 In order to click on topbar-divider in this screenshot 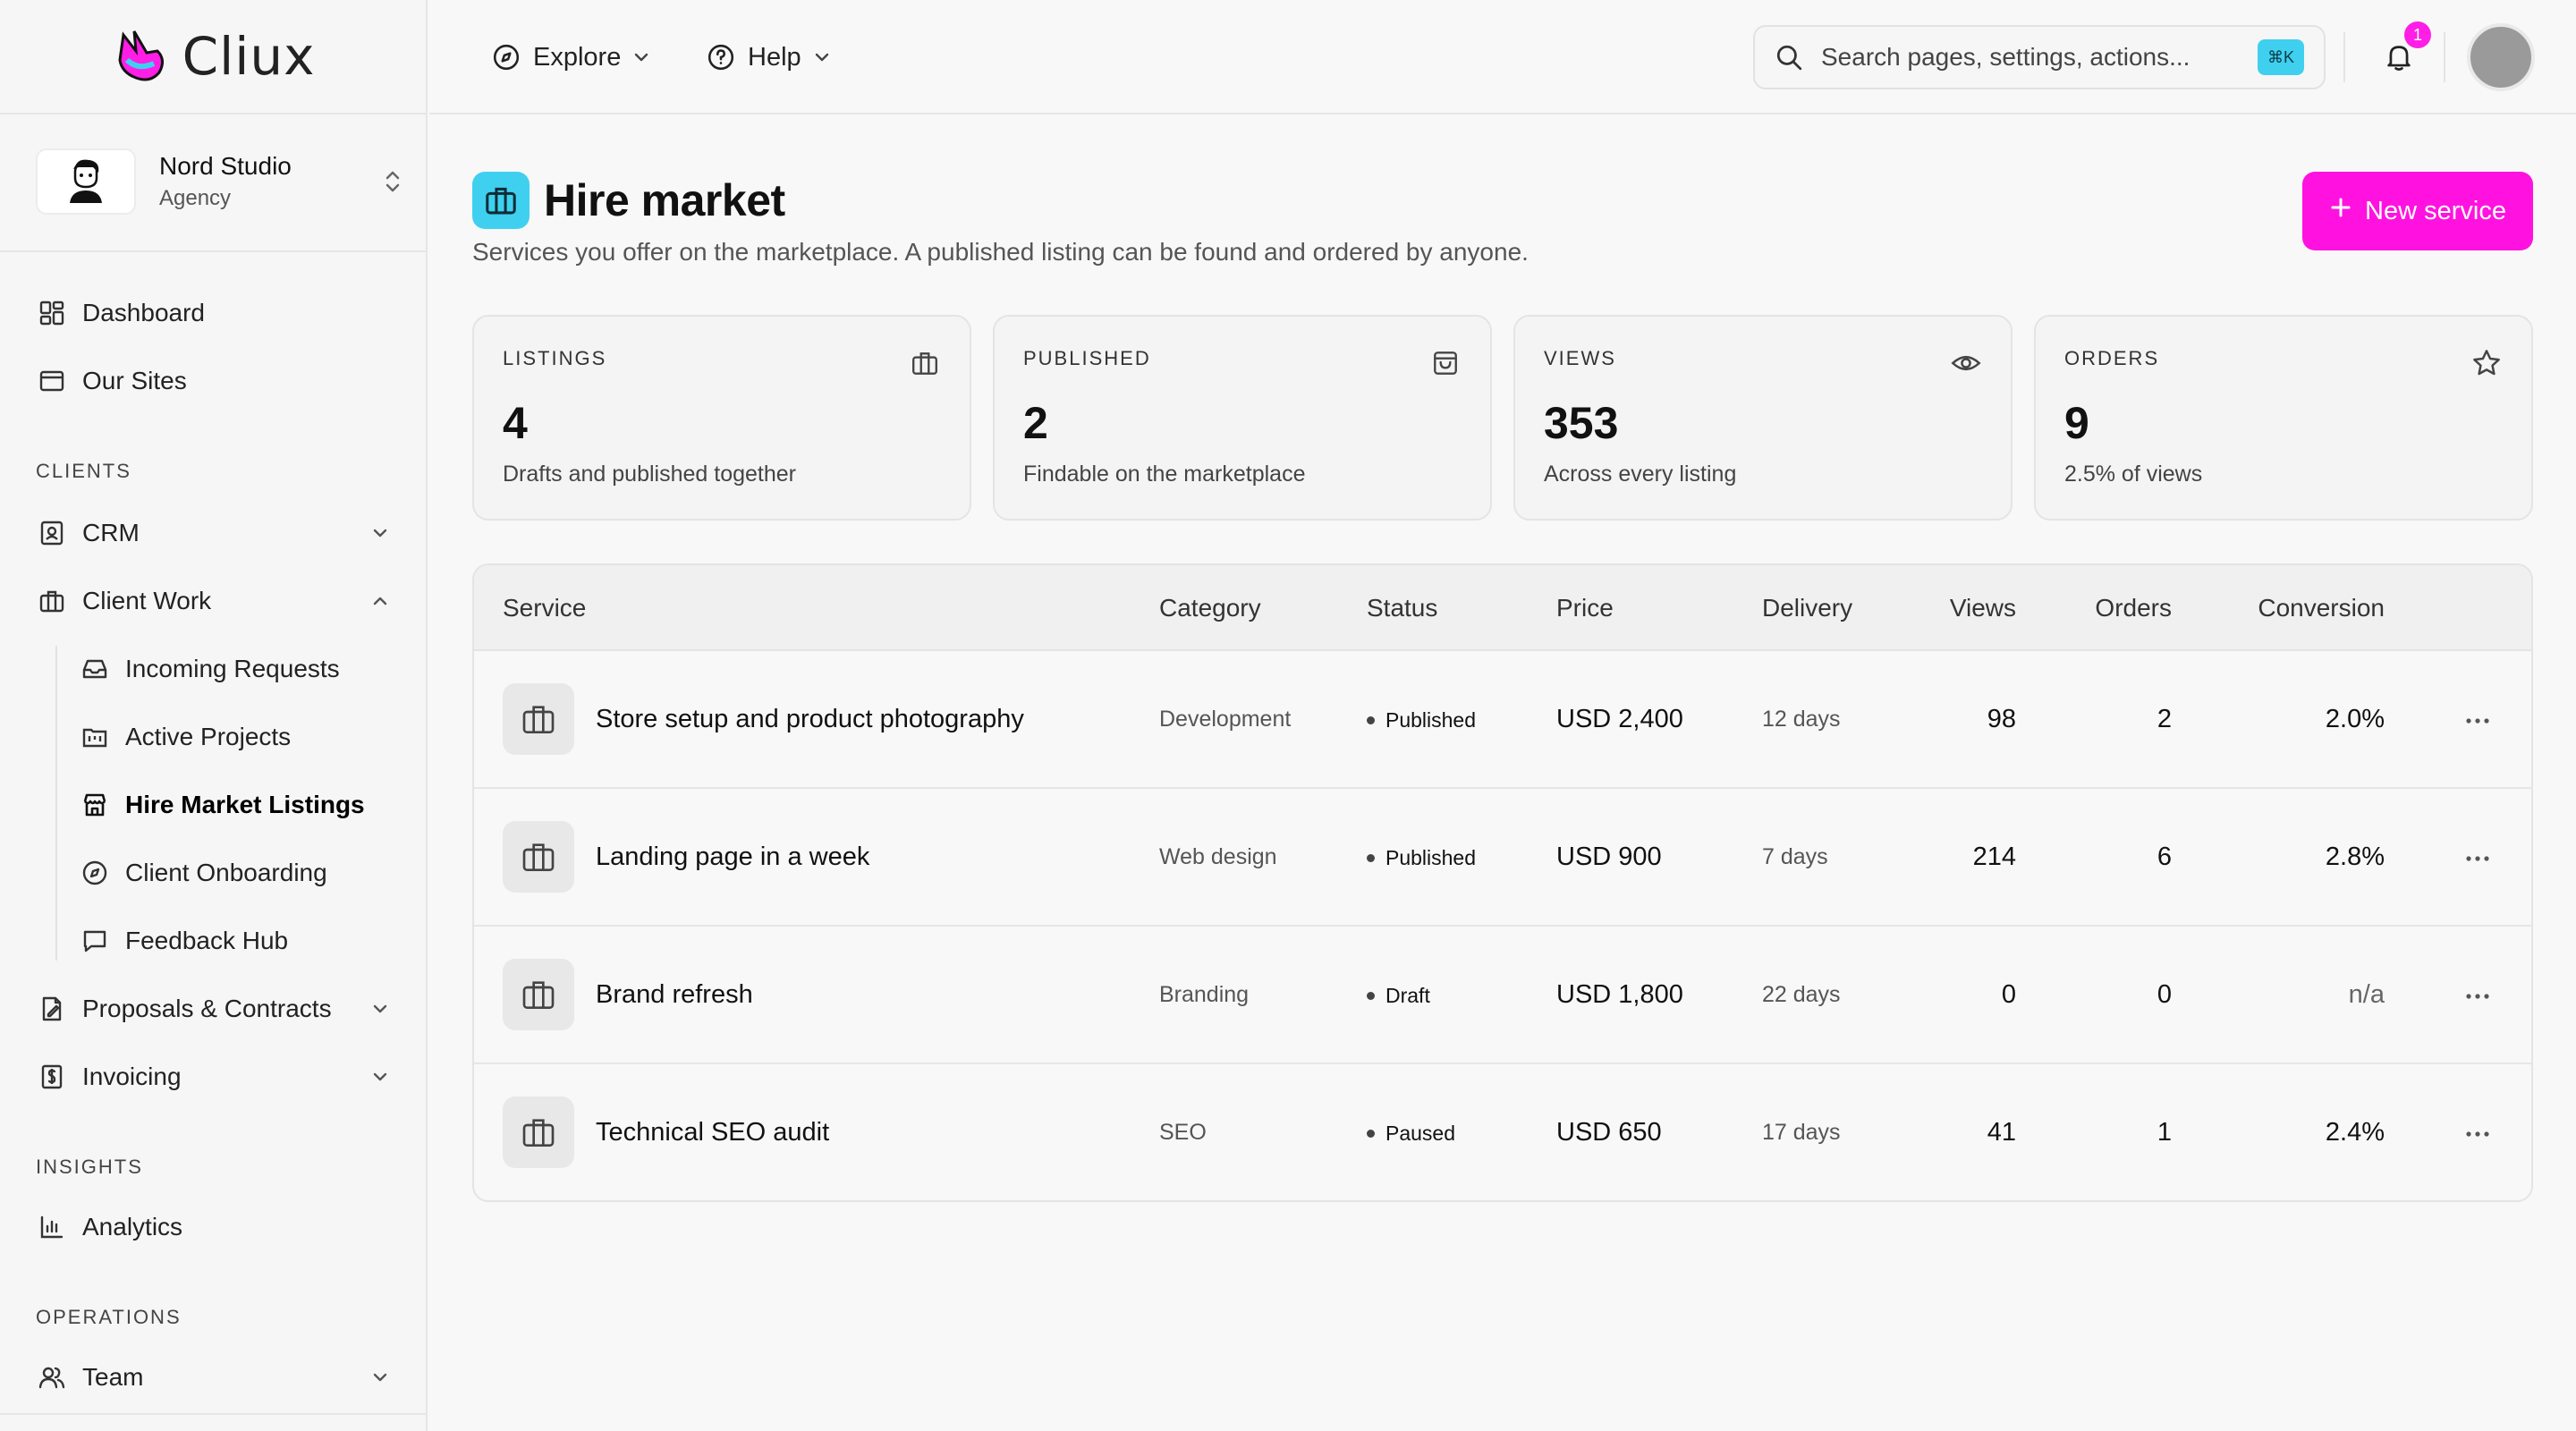, I will do `click(2444, 57)`.